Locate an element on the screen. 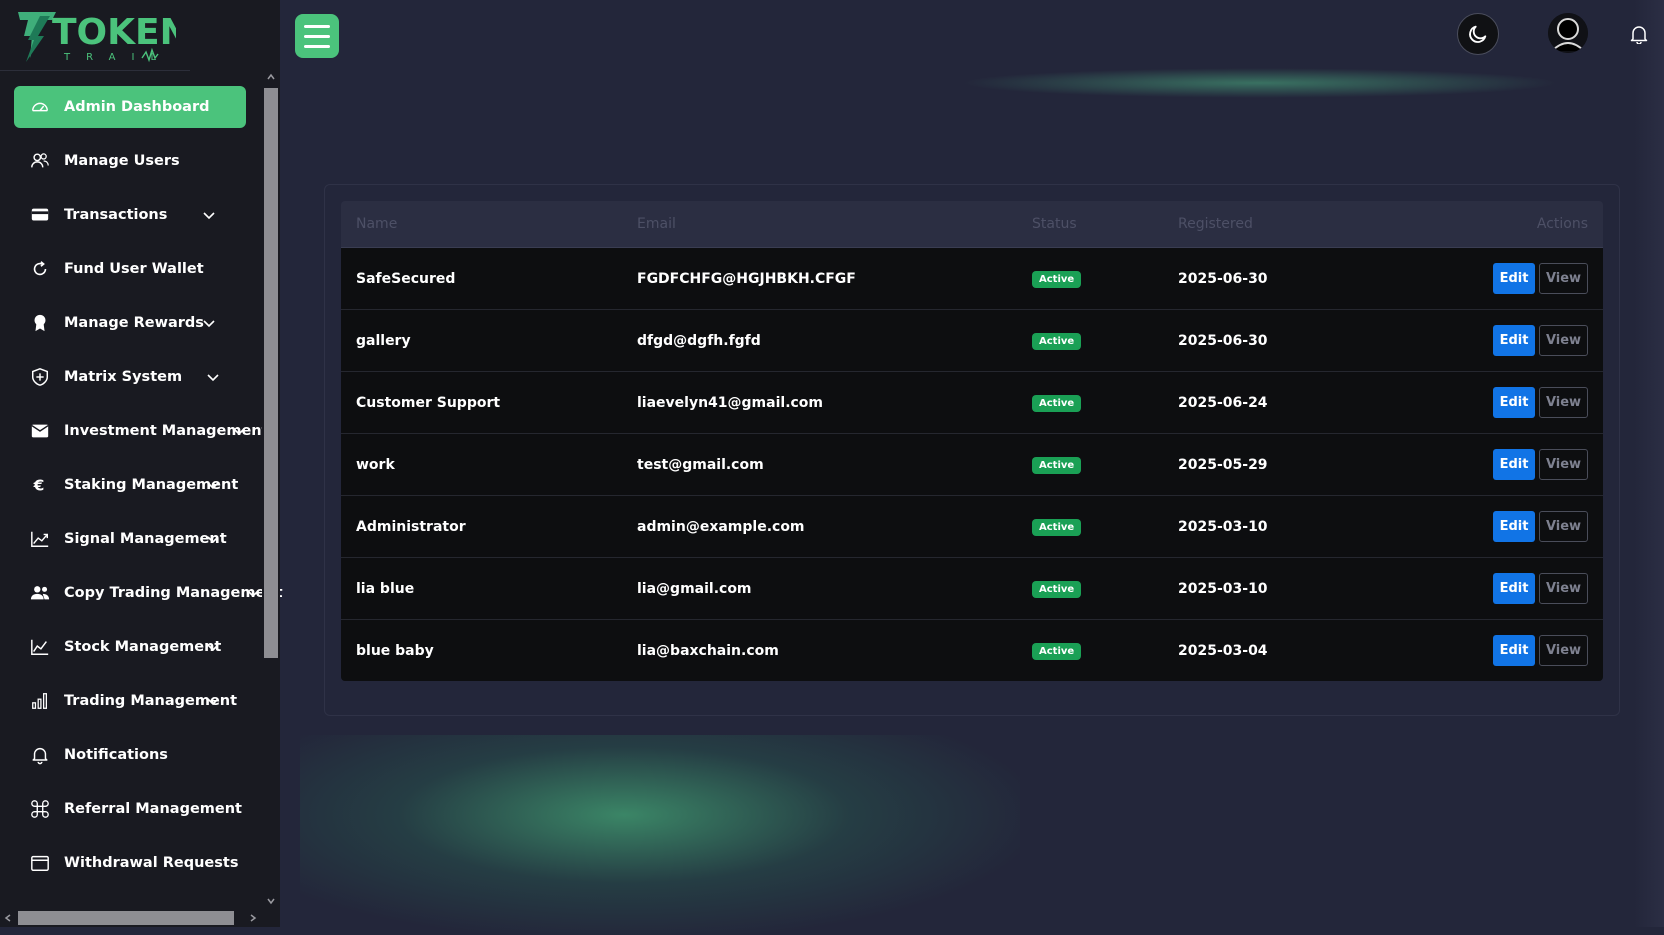 Image resolution: width=1664 pixels, height=935 pixels. hamburger-line is located at coordinates (317, 36).